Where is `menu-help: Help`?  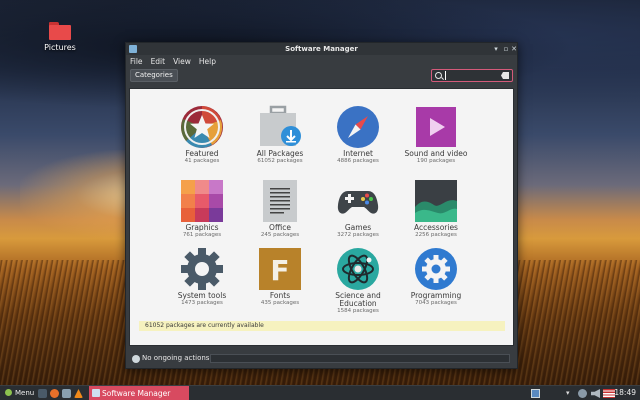 menu-help: Help is located at coordinates (207, 61).